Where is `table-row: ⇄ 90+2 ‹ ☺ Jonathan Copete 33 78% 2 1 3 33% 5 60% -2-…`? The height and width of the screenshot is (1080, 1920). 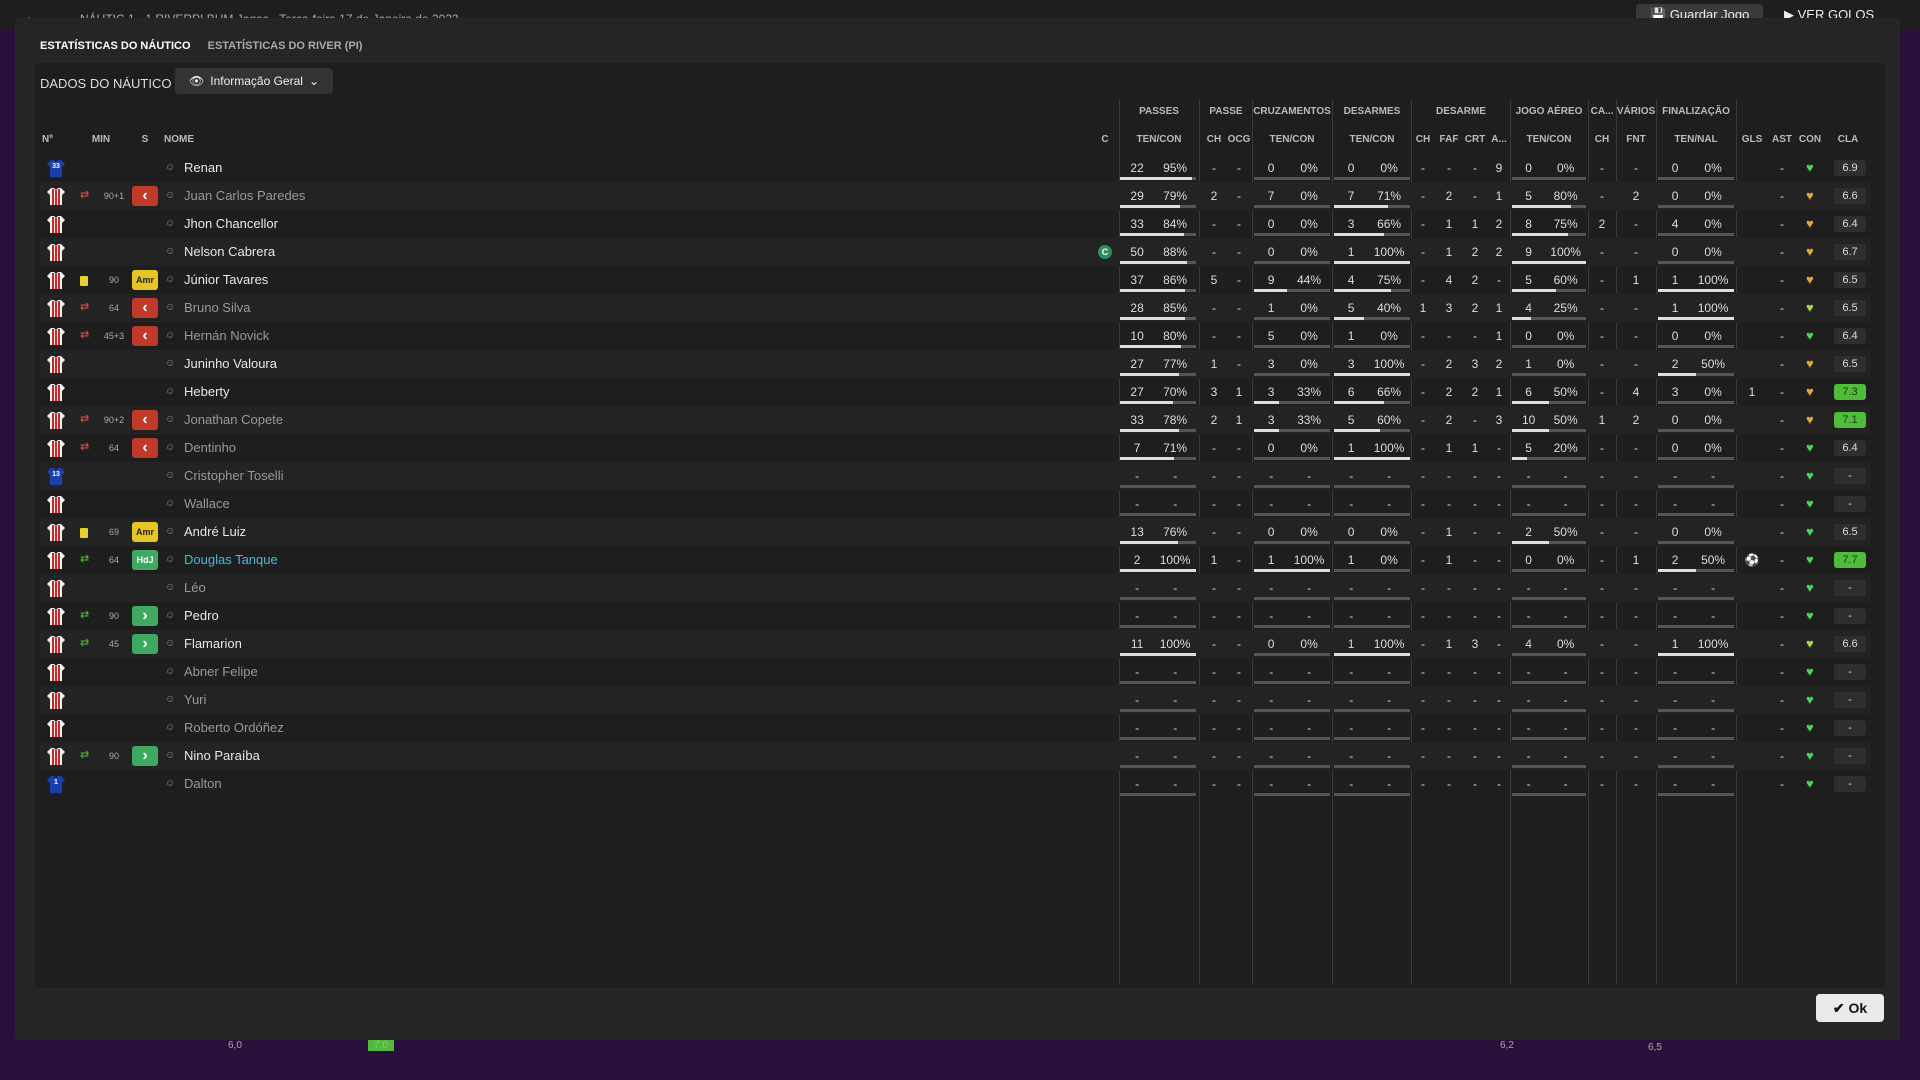 table-row: ⇄ 90+2 ‹ ☺ Jonathan Copete 33 78% 2 1 3 33% 5 60% -2-… is located at coordinates (955, 420).